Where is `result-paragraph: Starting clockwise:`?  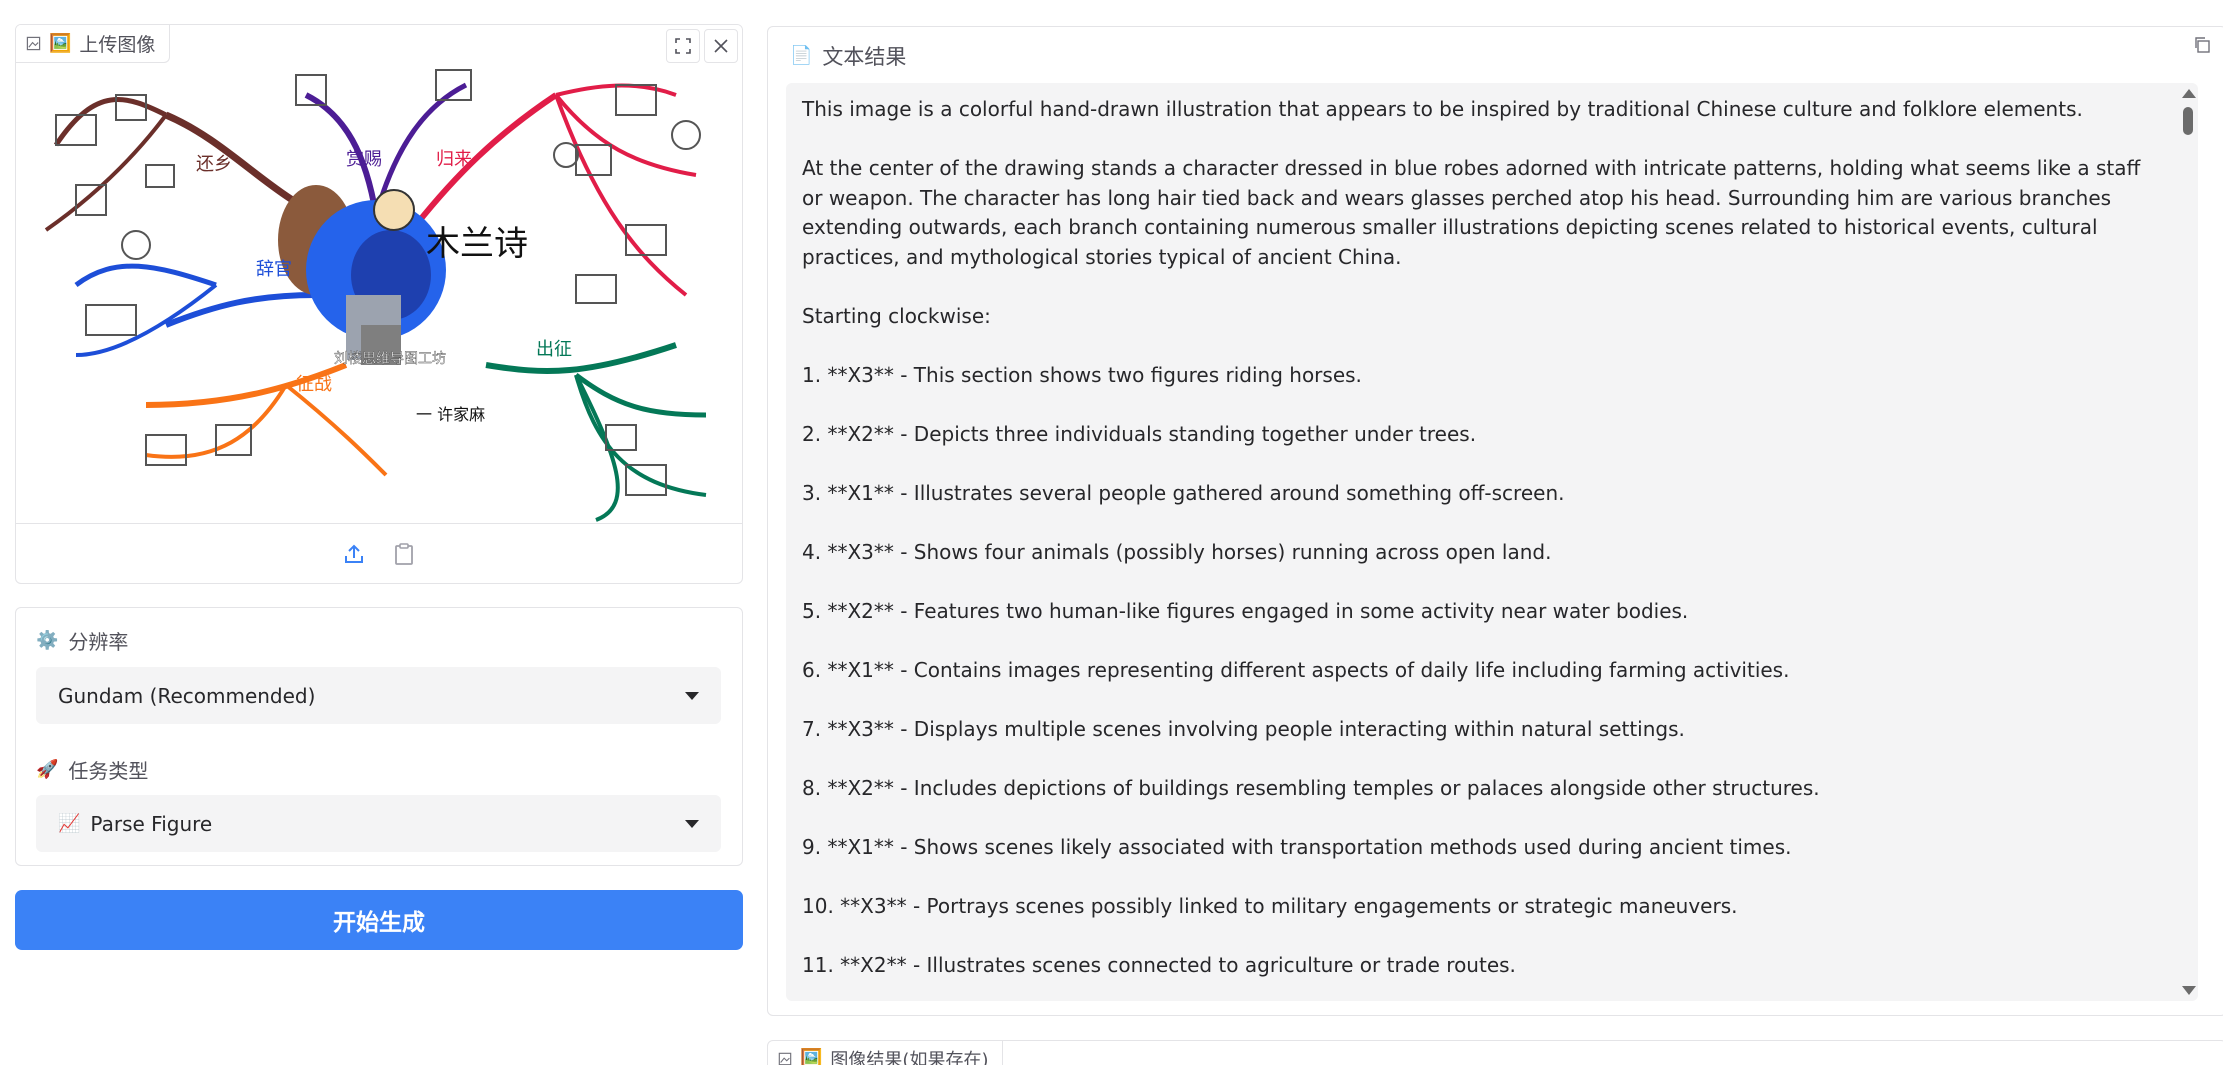 result-paragraph: Starting clockwise: is located at coordinates (896, 315).